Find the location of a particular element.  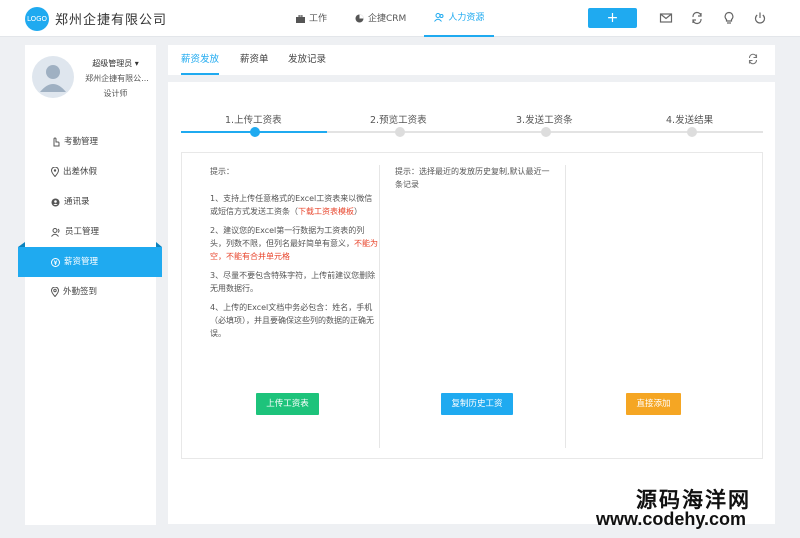

step-dot-upload is located at coordinates (255, 132).